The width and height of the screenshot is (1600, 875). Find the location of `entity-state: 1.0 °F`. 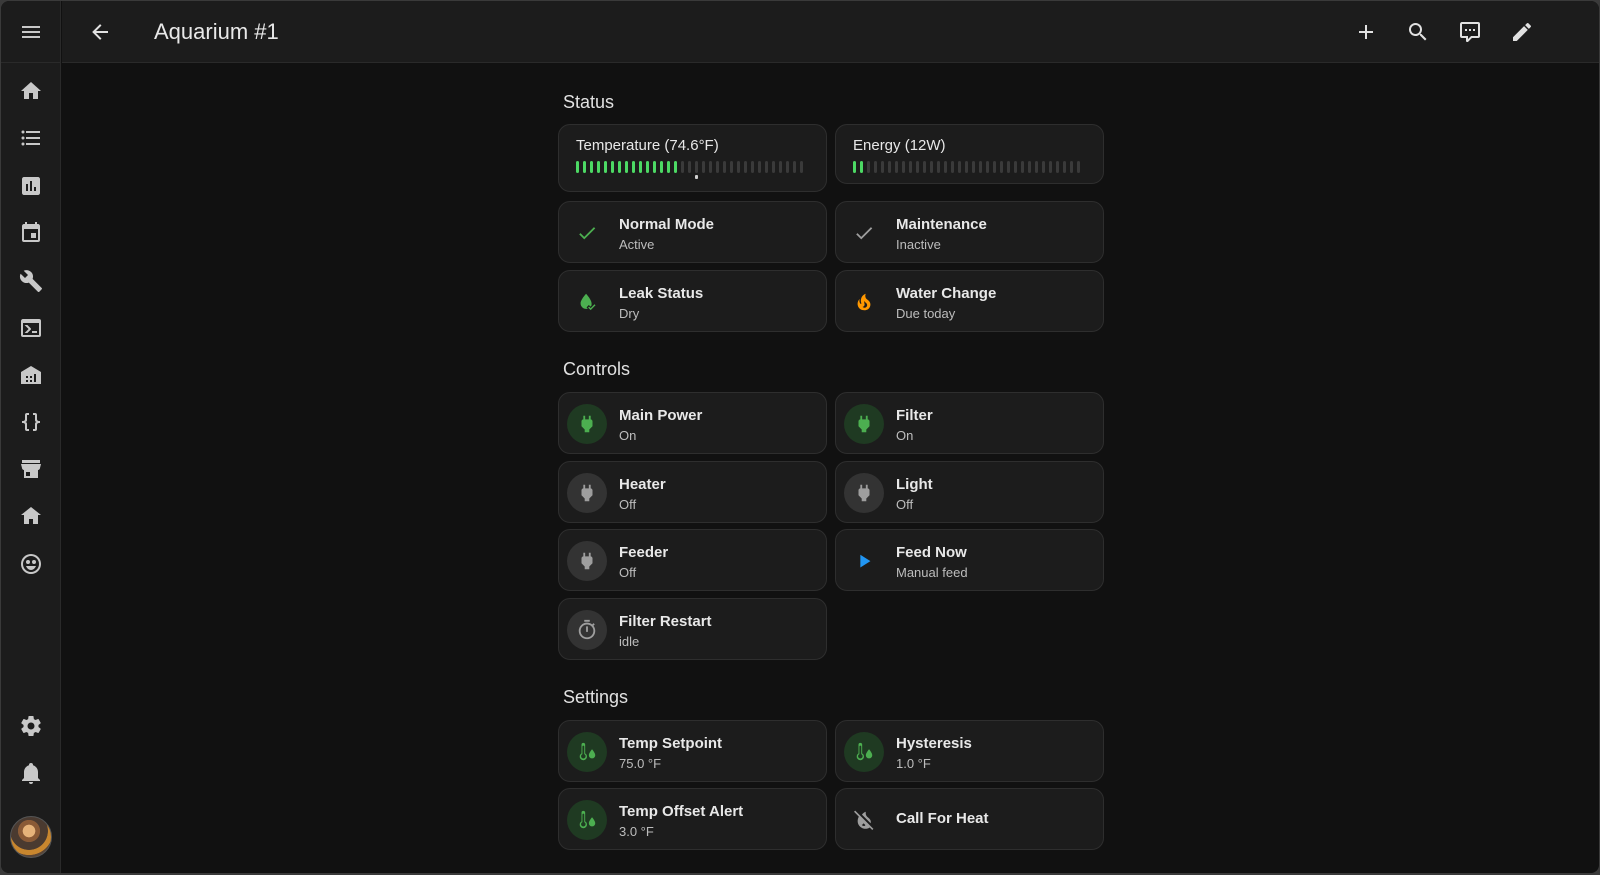

entity-state: 1.0 °F is located at coordinates (913, 763).